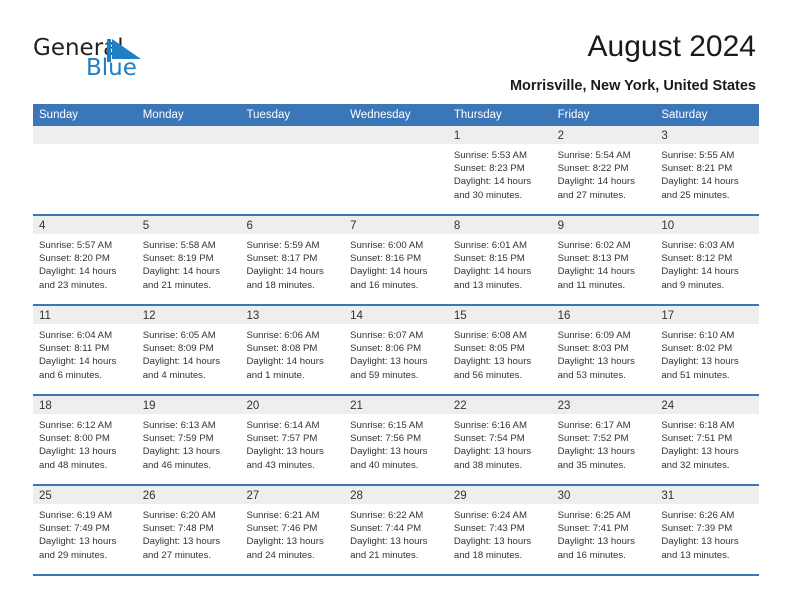 Image resolution: width=792 pixels, height=612 pixels. I want to click on sunrise-time: Sunrise: 6:07 AM, so click(387, 335).